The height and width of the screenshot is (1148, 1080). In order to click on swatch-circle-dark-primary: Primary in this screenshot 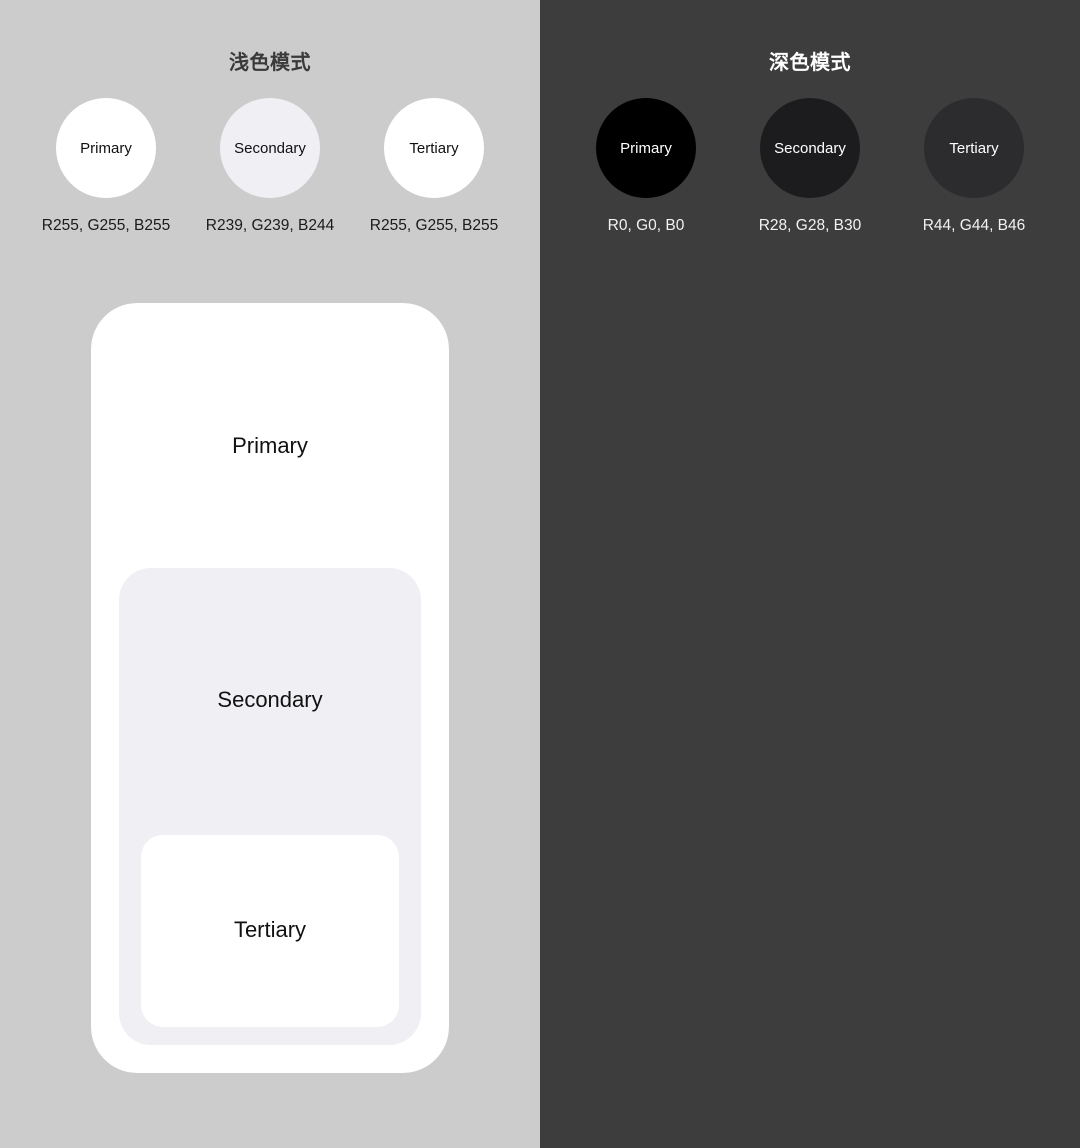, I will do `click(646, 148)`.